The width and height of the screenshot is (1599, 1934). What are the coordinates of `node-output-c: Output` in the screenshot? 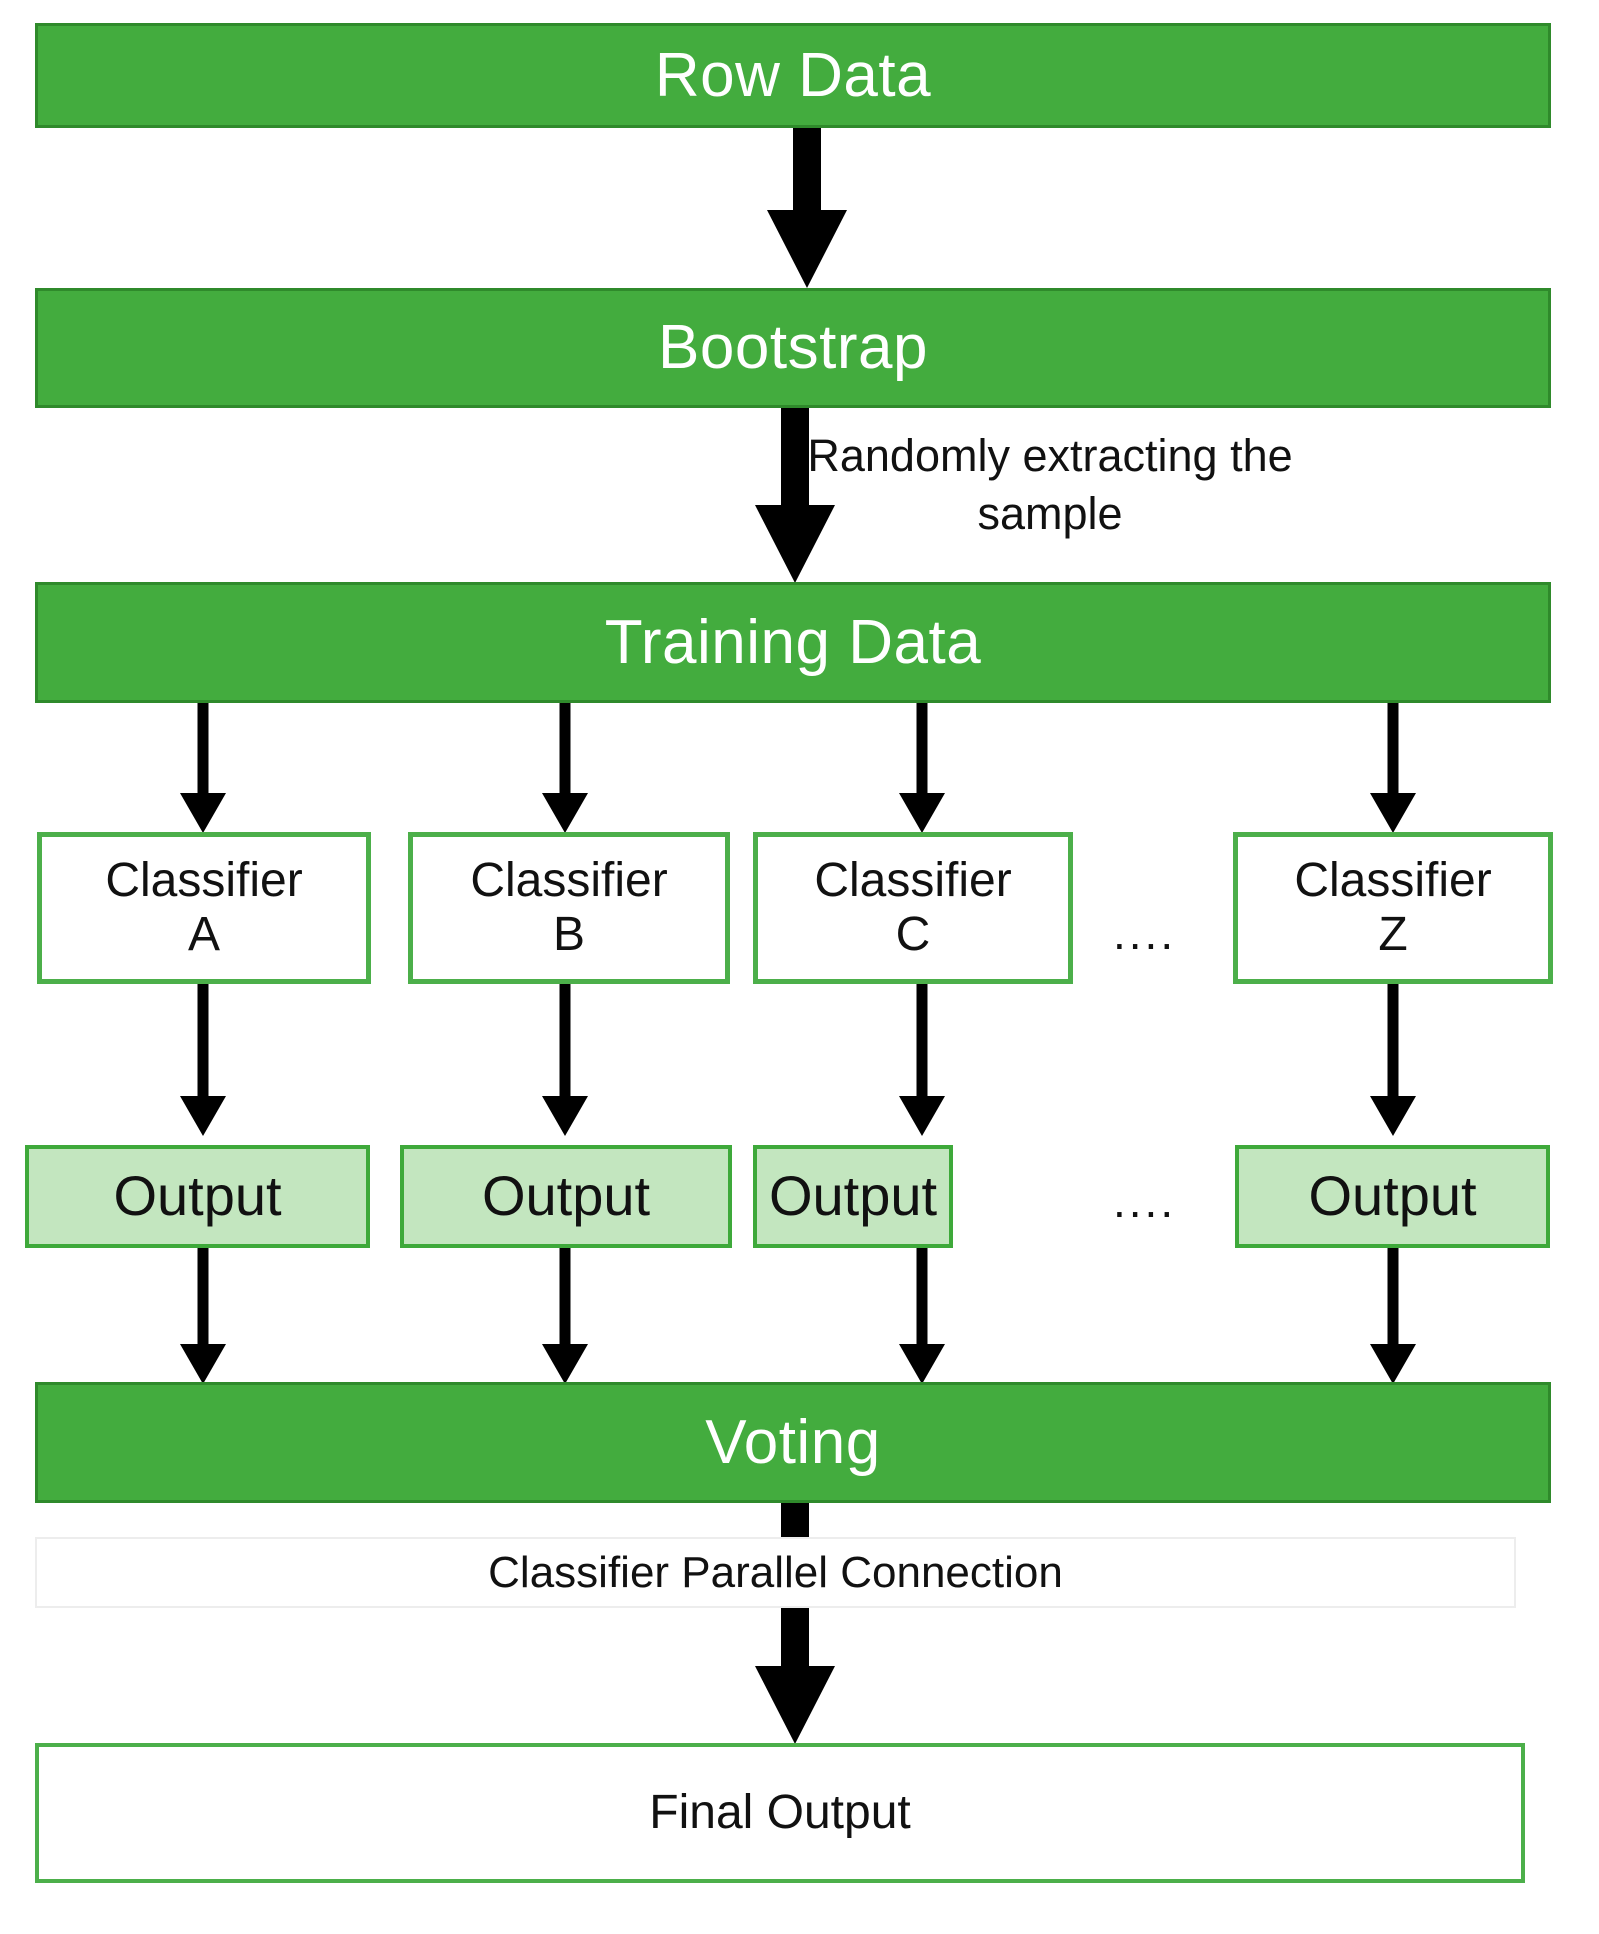 It's located at (853, 1196).